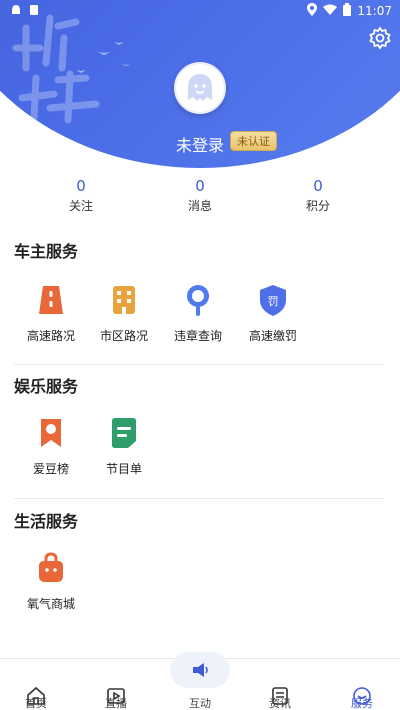  Describe the element at coordinates (200, 11) in the screenshot. I see `status-bar: 11:07` at that location.